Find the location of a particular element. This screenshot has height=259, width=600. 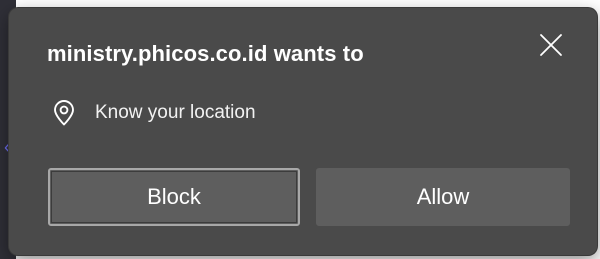

permission-label: Know your location is located at coordinates (175, 112).